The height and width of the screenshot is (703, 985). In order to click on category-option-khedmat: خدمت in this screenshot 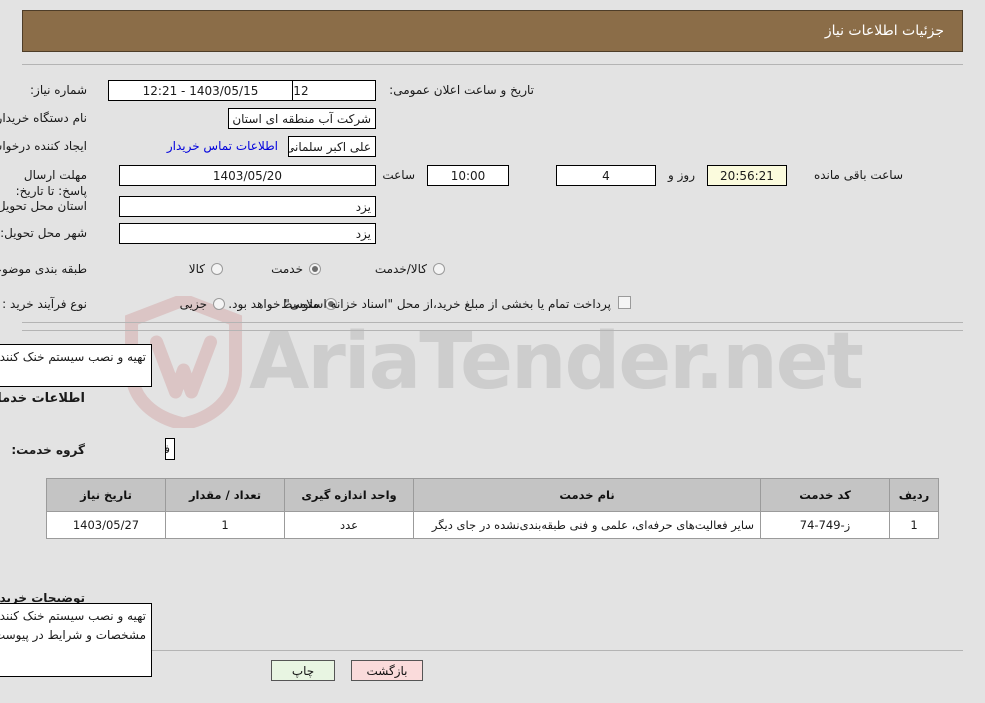, I will do `click(296, 269)`.